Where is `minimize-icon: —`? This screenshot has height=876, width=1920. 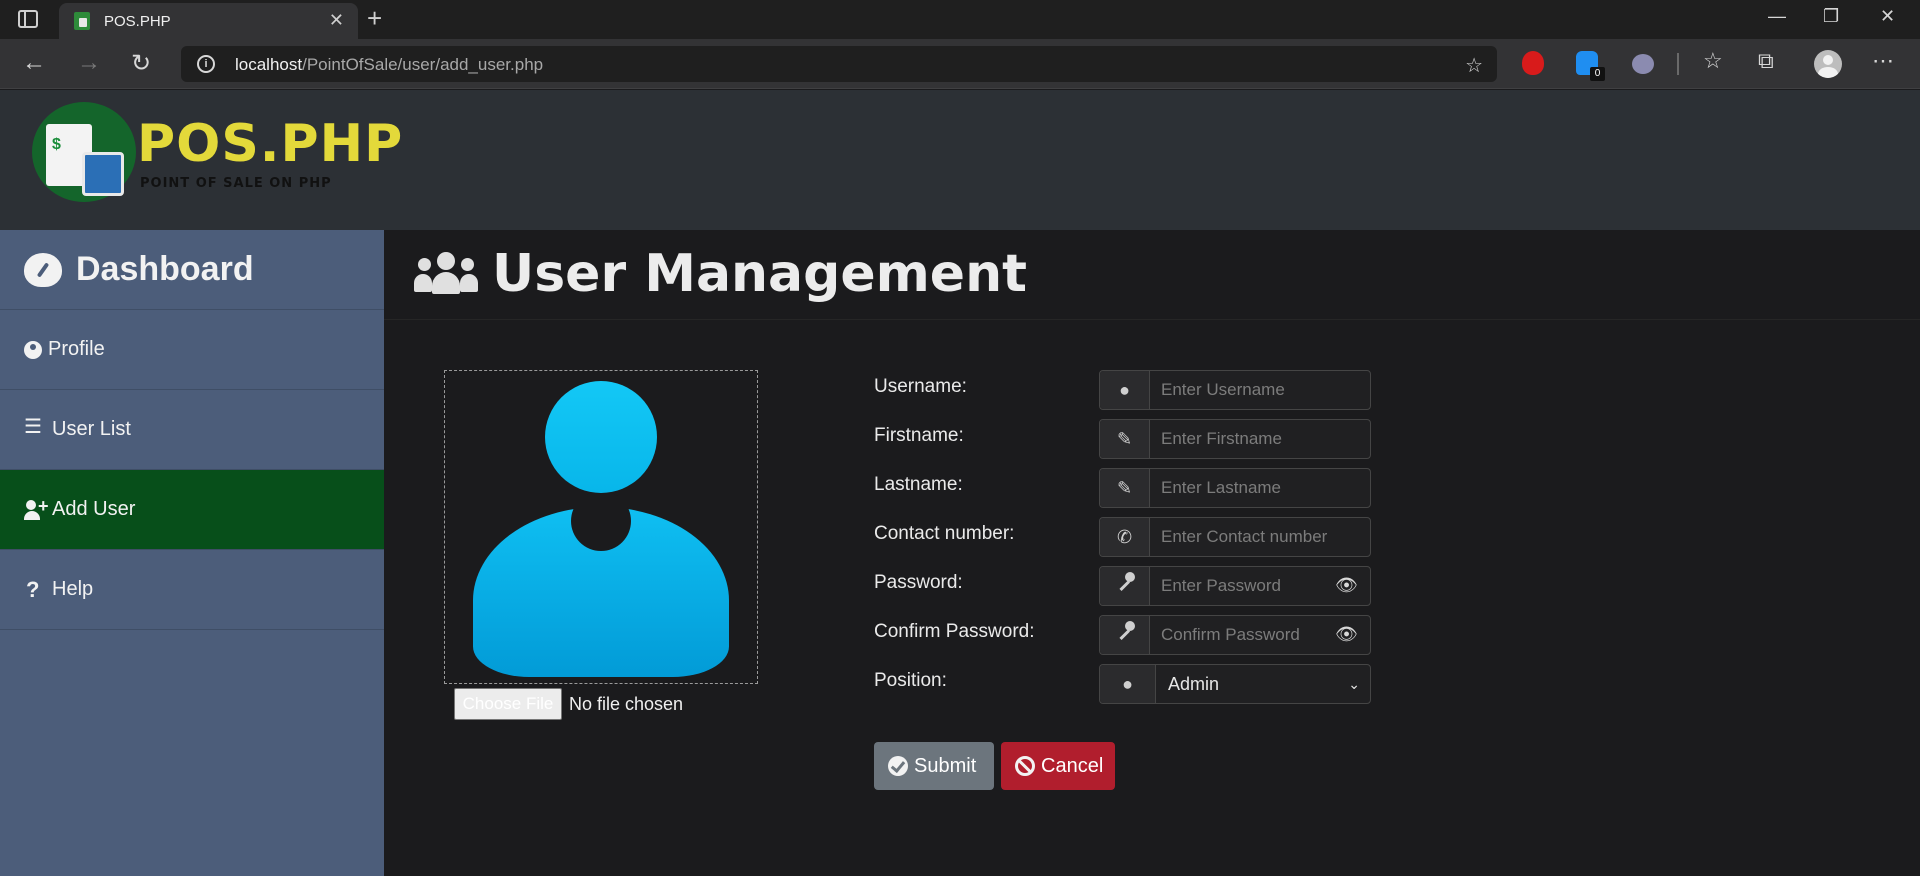 minimize-icon: — is located at coordinates (1777, 16).